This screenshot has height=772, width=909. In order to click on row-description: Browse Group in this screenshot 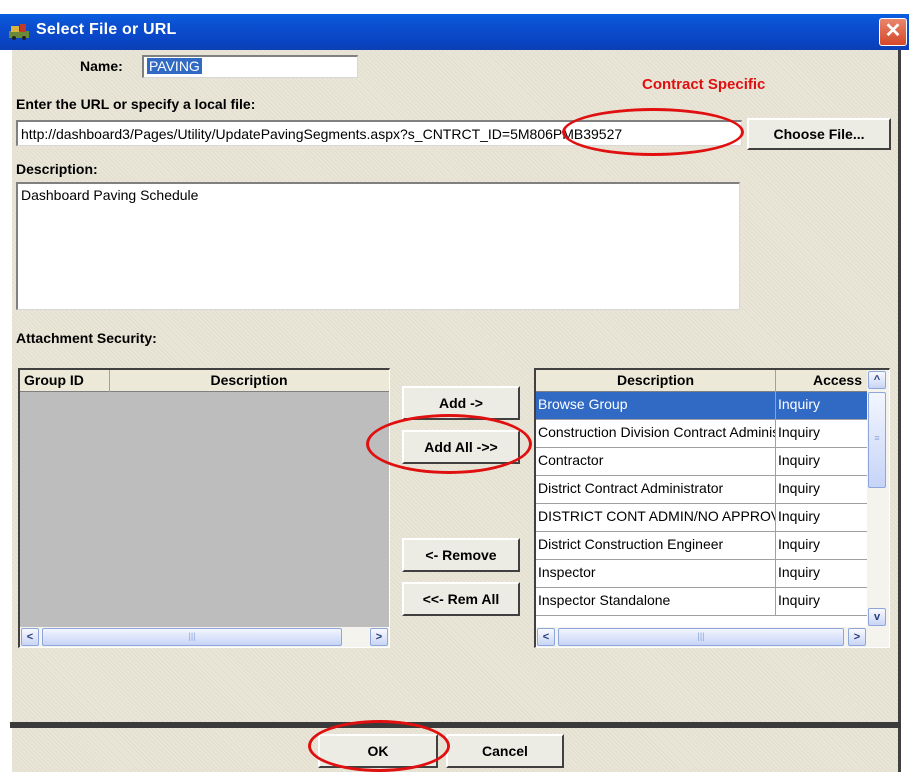, I will do `click(656, 405)`.